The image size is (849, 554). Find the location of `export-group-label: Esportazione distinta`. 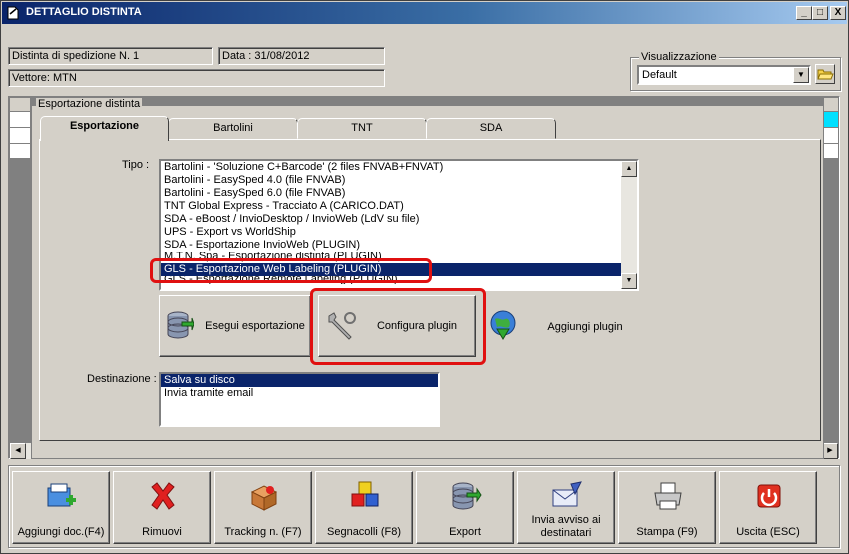

export-group-label: Esportazione distinta is located at coordinates (89, 104).